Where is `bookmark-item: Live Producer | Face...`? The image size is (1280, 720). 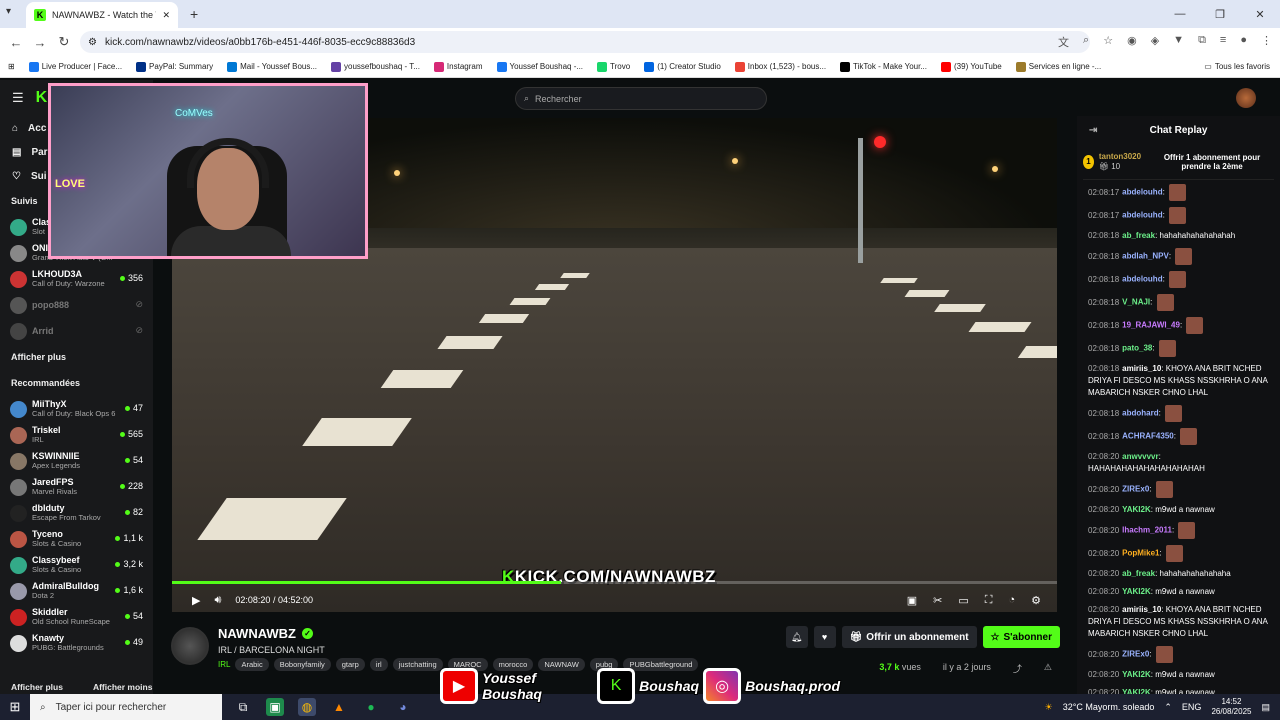 bookmark-item: Live Producer | Face... is located at coordinates (75, 66).